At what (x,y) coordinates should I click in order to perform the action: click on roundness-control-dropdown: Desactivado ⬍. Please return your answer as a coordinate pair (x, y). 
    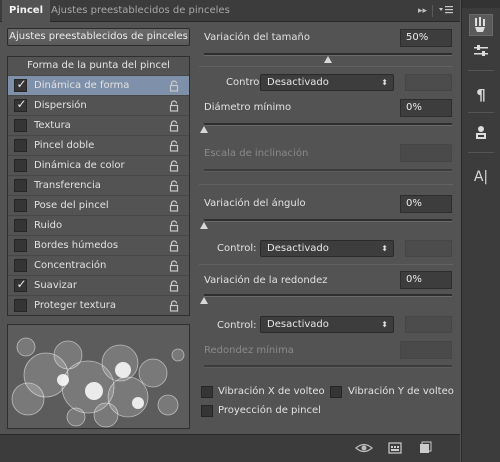
    Looking at the image, I should click on (327, 324).